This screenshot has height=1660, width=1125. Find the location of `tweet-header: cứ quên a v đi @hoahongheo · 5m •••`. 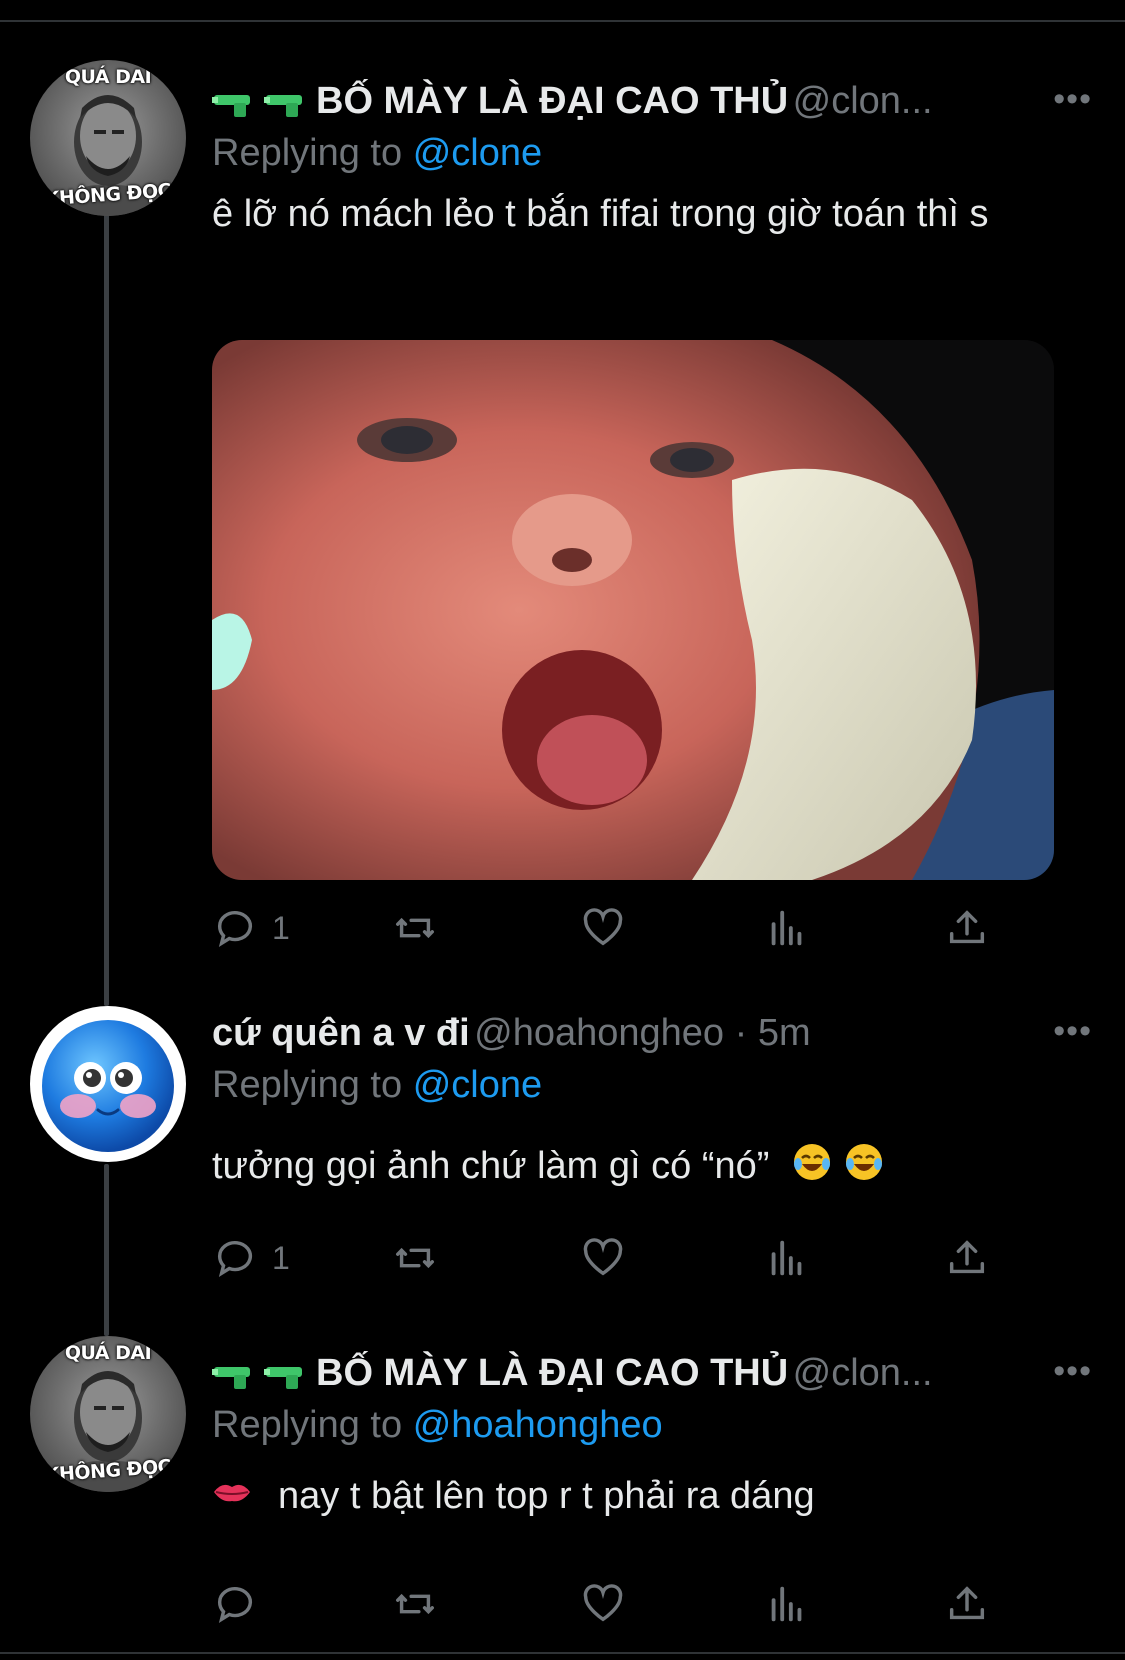

tweet-header: cứ quên a v đi @hoahongheo · 5m ••• is located at coordinates (652, 1037).